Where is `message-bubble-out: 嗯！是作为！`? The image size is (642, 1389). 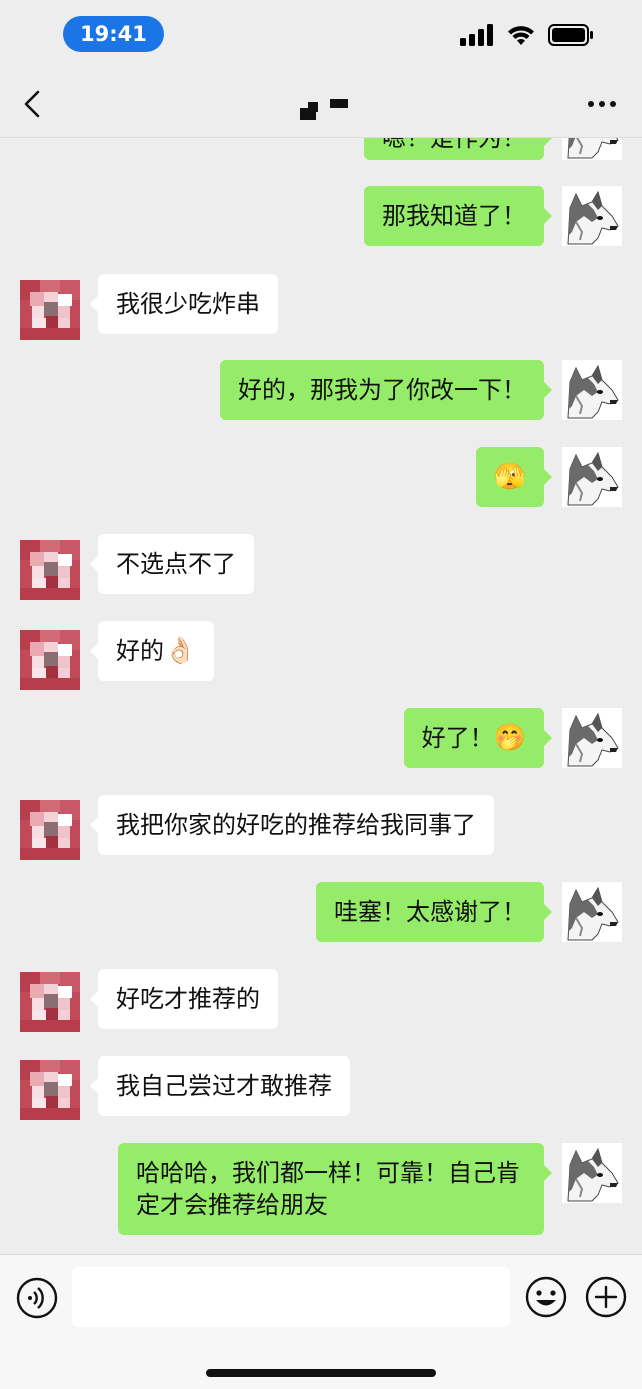 message-bubble-out: 嗯！是作为！ is located at coordinates (458, 149).